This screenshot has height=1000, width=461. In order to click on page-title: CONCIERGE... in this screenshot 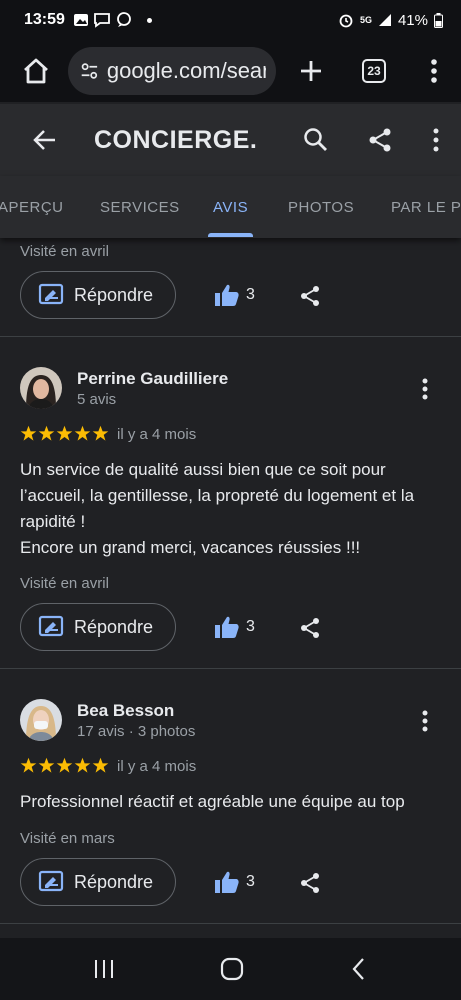, I will do `click(176, 139)`.